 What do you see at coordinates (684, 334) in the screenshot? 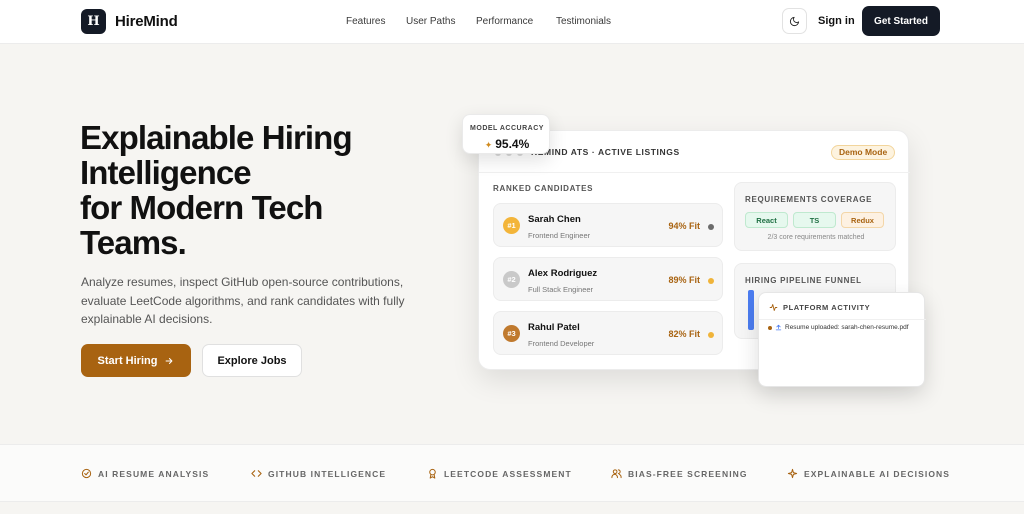
I see `candidate-fit: 82% Fit` at bounding box center [684, 334].